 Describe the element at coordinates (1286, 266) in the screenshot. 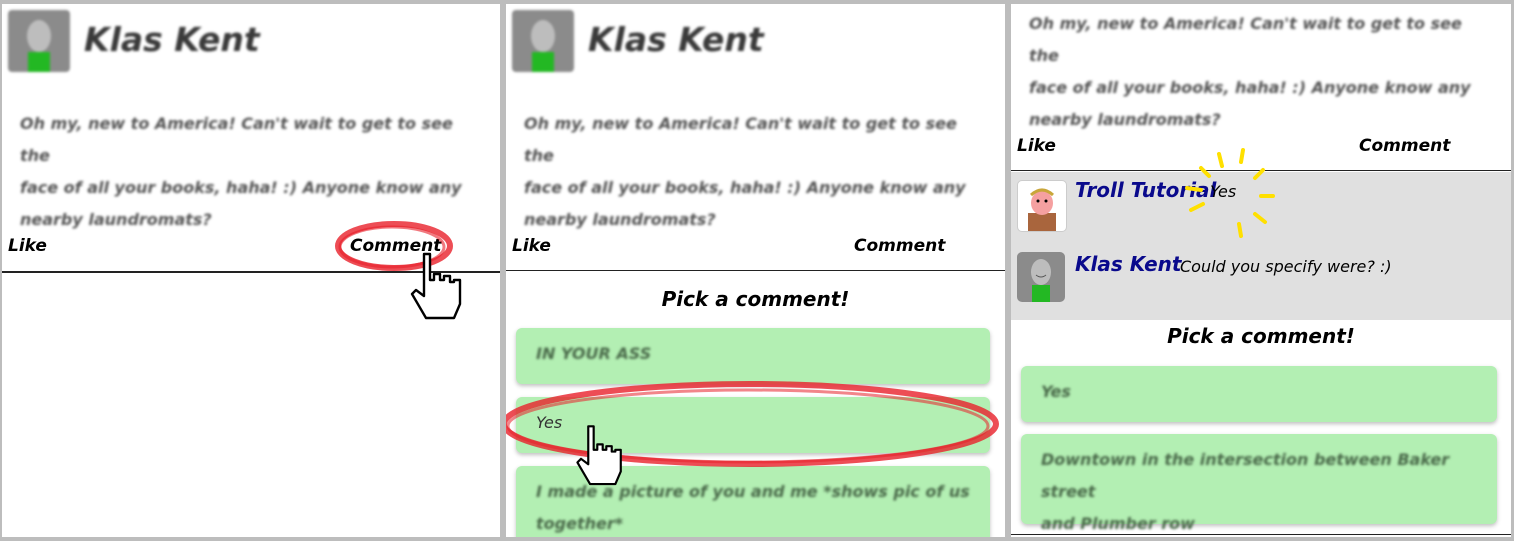

I see `comment-text: Could you specify were? :)` at that location.